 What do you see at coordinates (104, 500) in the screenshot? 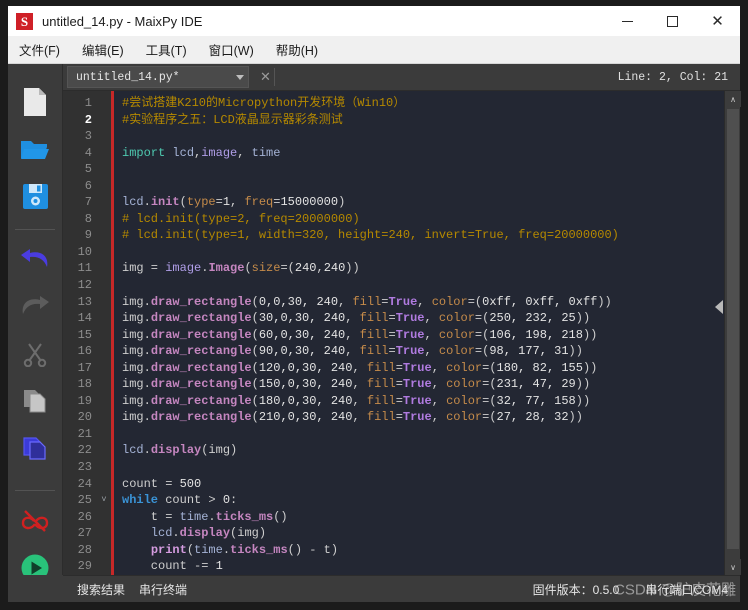
I see `fold-toggle-icon: ˅` at bounding box center [104, 500].